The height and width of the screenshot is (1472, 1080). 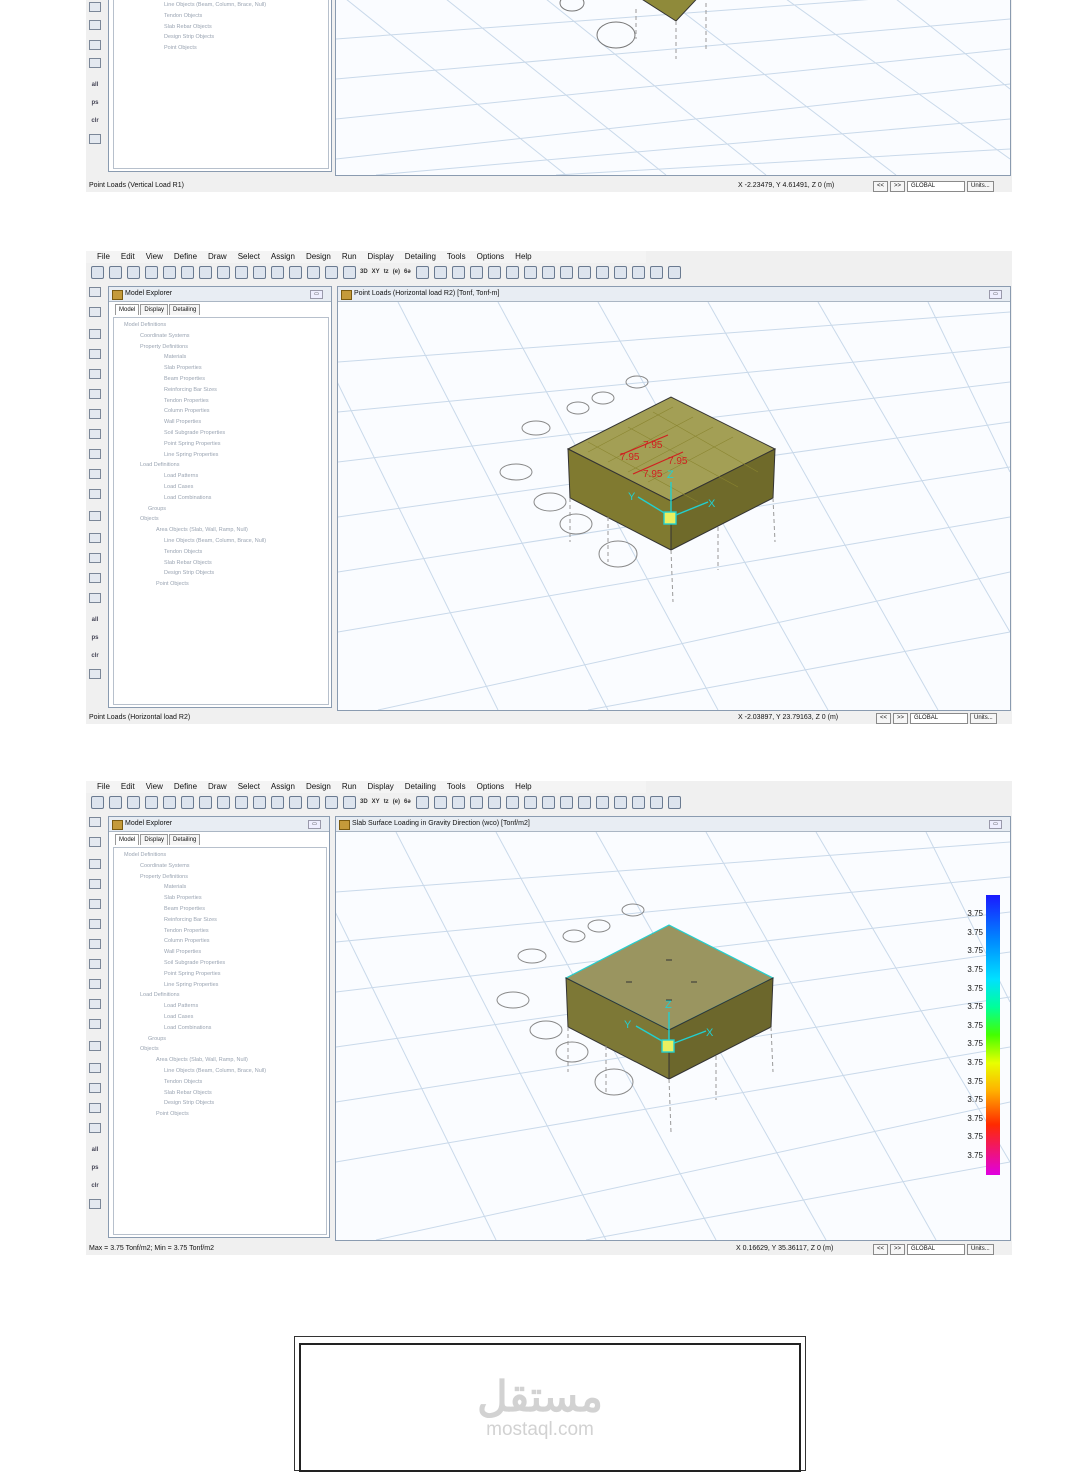 What do you see at coordinates (95, 944) in the screenshot?
I see `draw-line-icon` at bounding box center [95, 944].